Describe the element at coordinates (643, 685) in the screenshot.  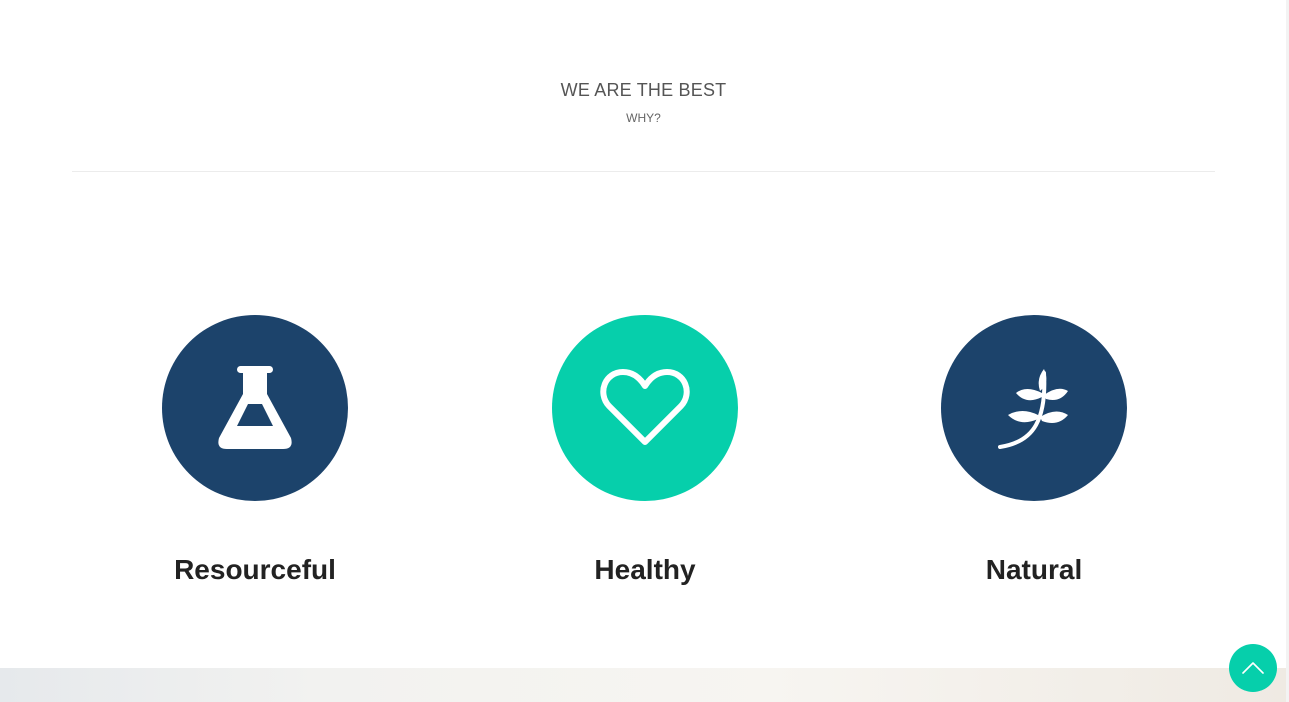
I see `next-section-background` at that location.